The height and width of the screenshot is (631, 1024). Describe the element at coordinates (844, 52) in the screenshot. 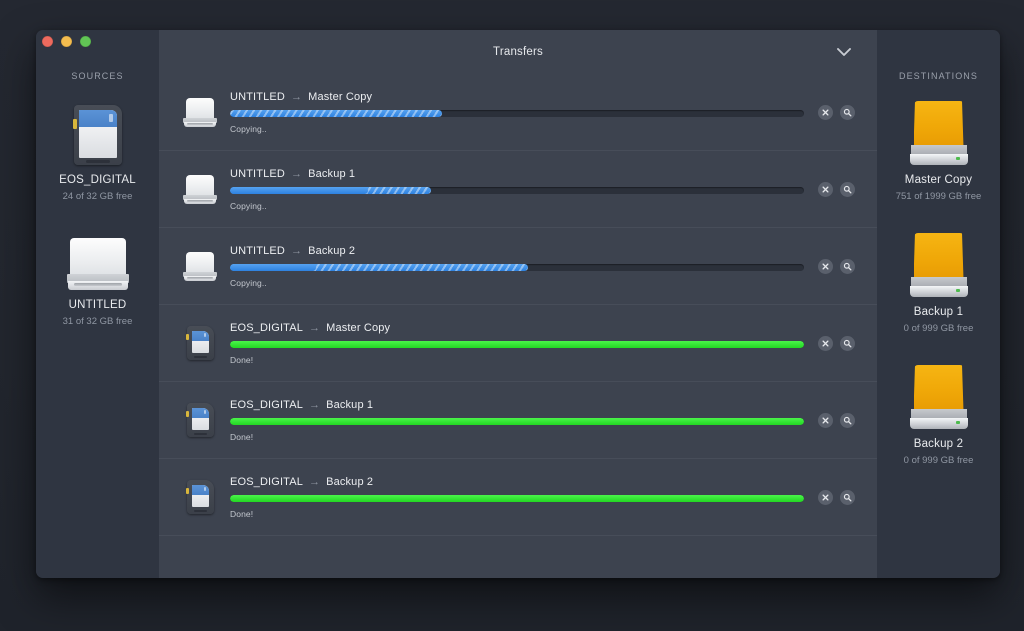

I see `chevron-down-icon` at that location.